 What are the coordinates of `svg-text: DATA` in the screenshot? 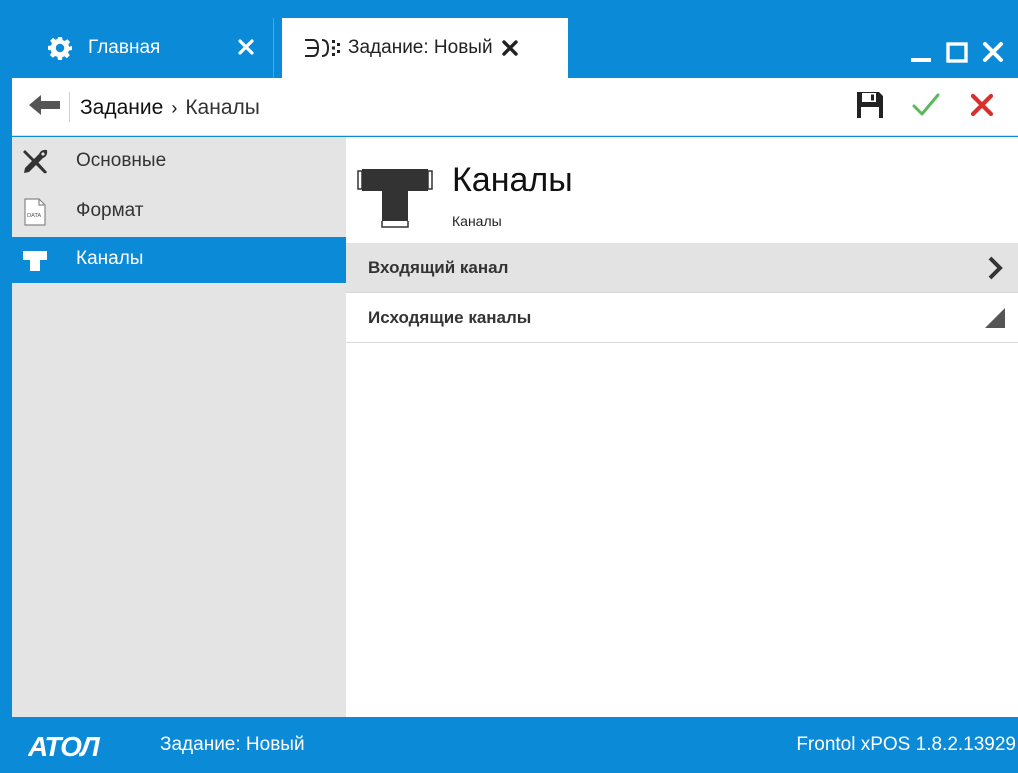 It's located at (34, 216).